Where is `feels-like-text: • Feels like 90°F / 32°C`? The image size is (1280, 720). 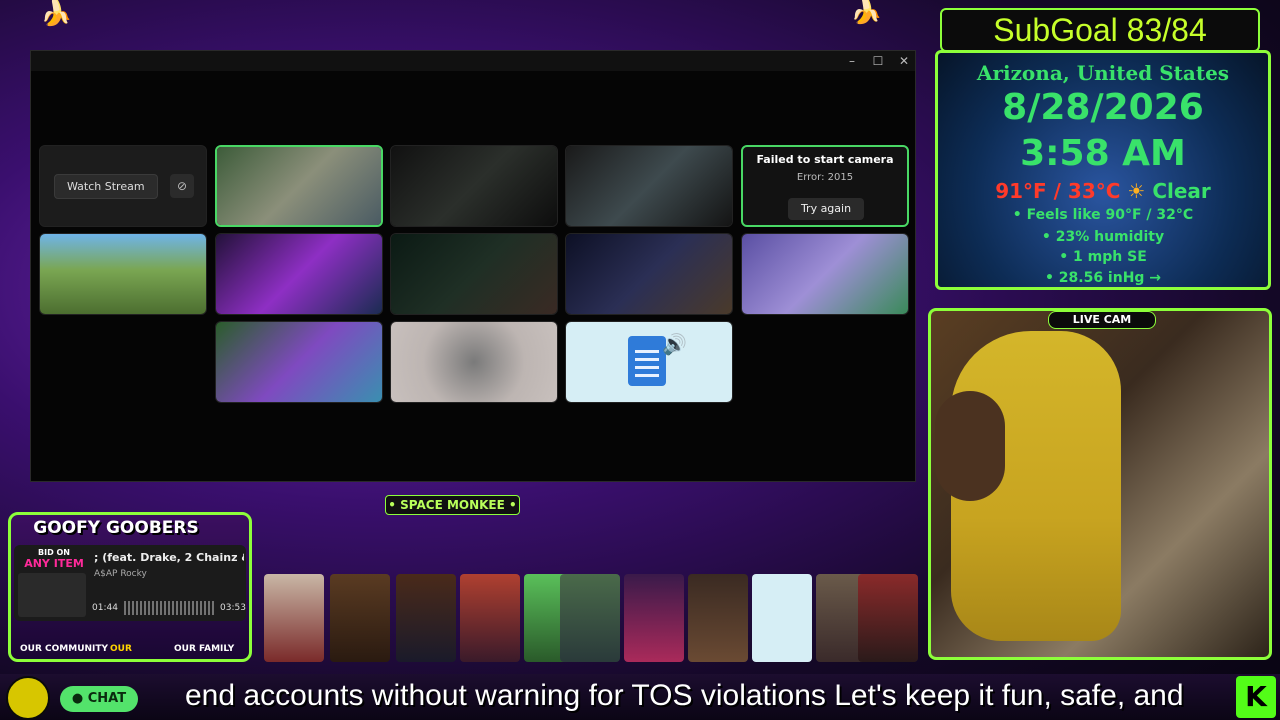 feels-like-text: • Feels like 90°F / 32°C is located at coordinates (1103, 215).